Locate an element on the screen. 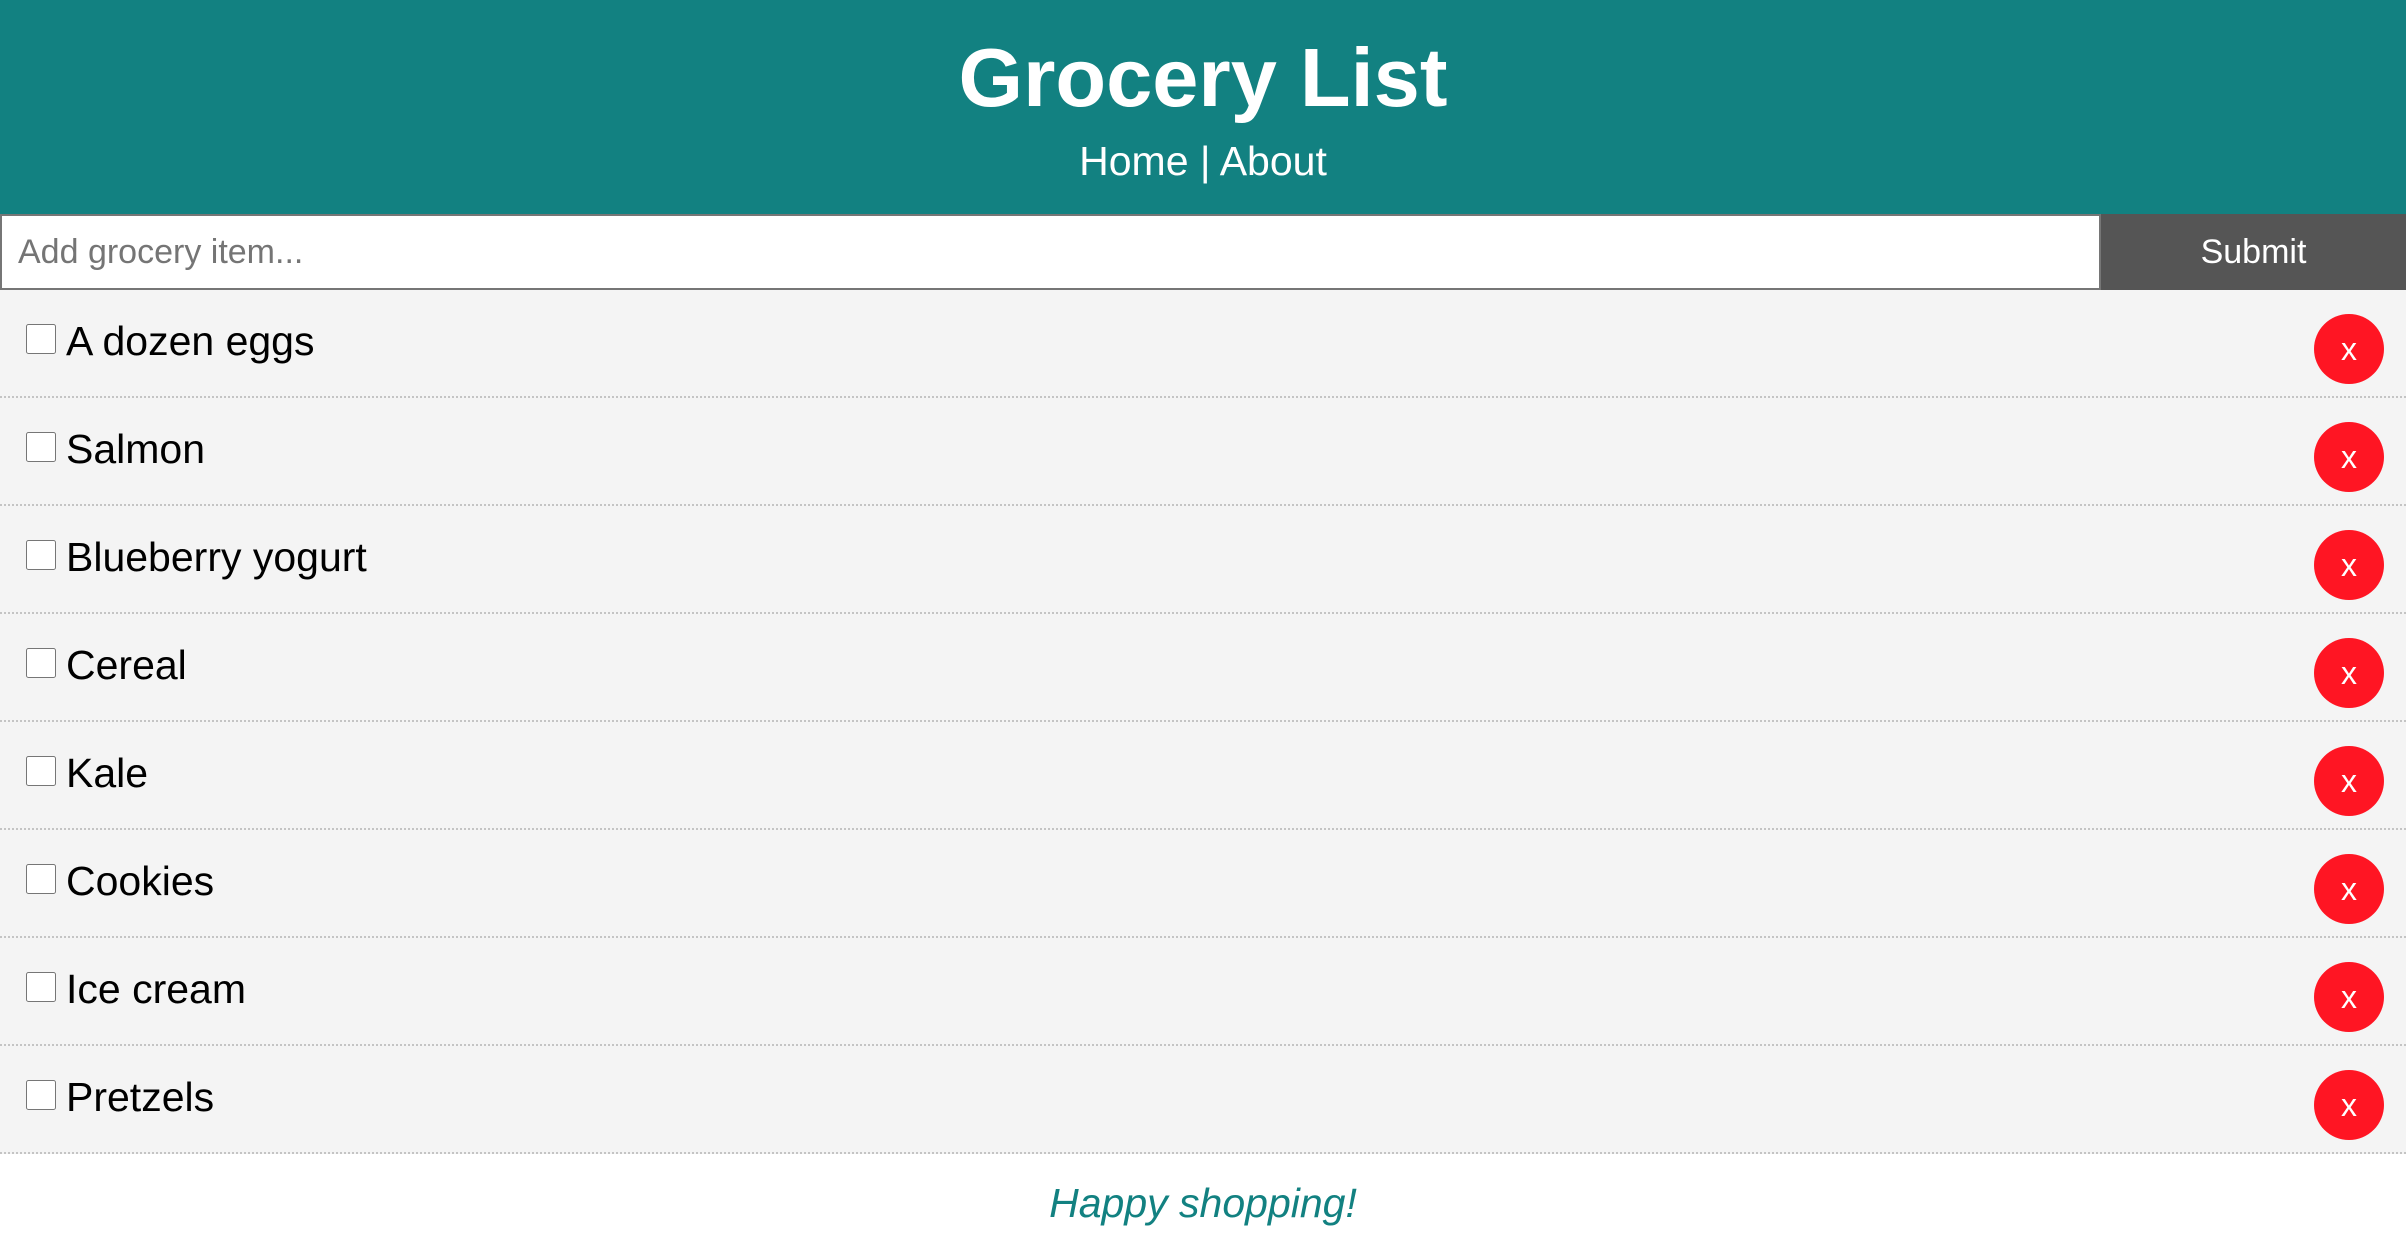  list-item: Pretzels x is located at coordinates (1203, 1100).